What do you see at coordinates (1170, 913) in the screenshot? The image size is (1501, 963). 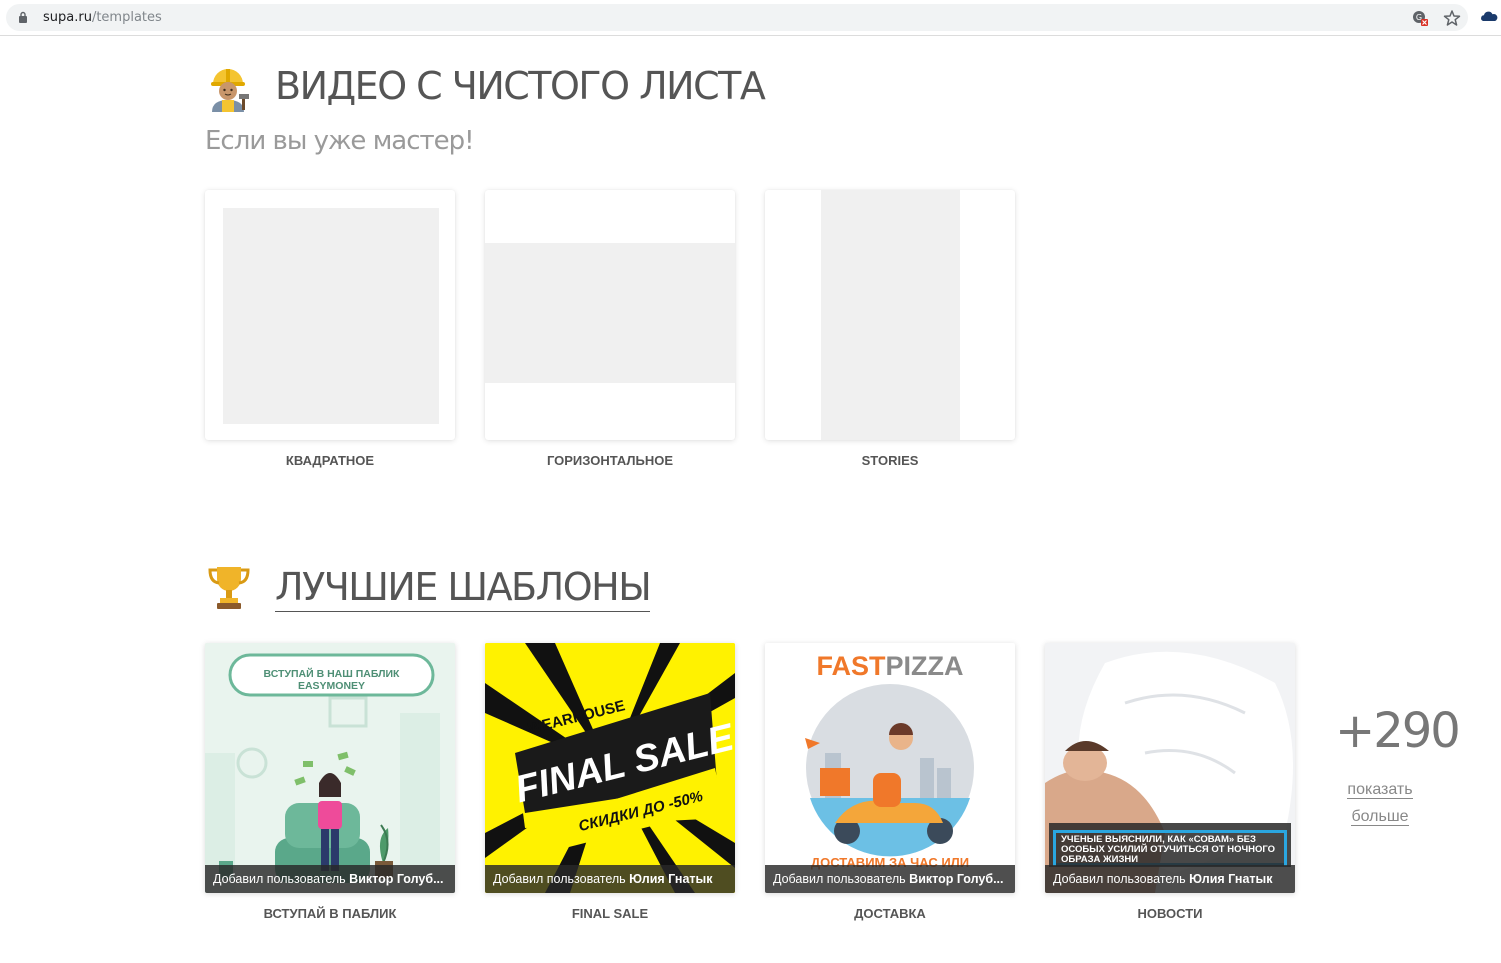 I see `template-label-news: НОВОСТИ` at bounding box center [1170, 913].